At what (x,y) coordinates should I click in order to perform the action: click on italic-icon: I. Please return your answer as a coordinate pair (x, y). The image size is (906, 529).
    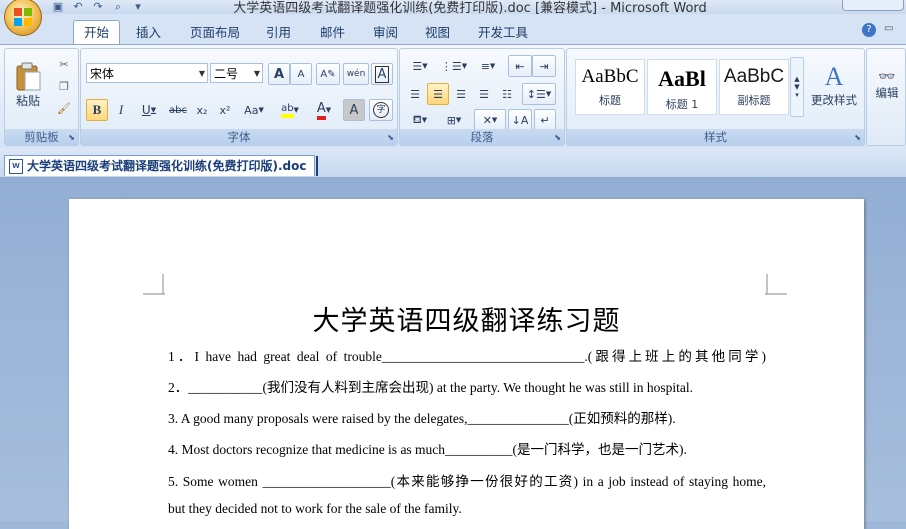
    Looking at the image, I should click on (121, 109).